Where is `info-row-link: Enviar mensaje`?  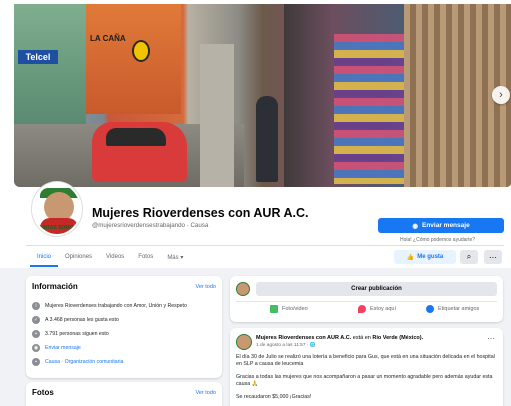 info-row-link: Enviar mensaje is located at coordinates (63, 348).